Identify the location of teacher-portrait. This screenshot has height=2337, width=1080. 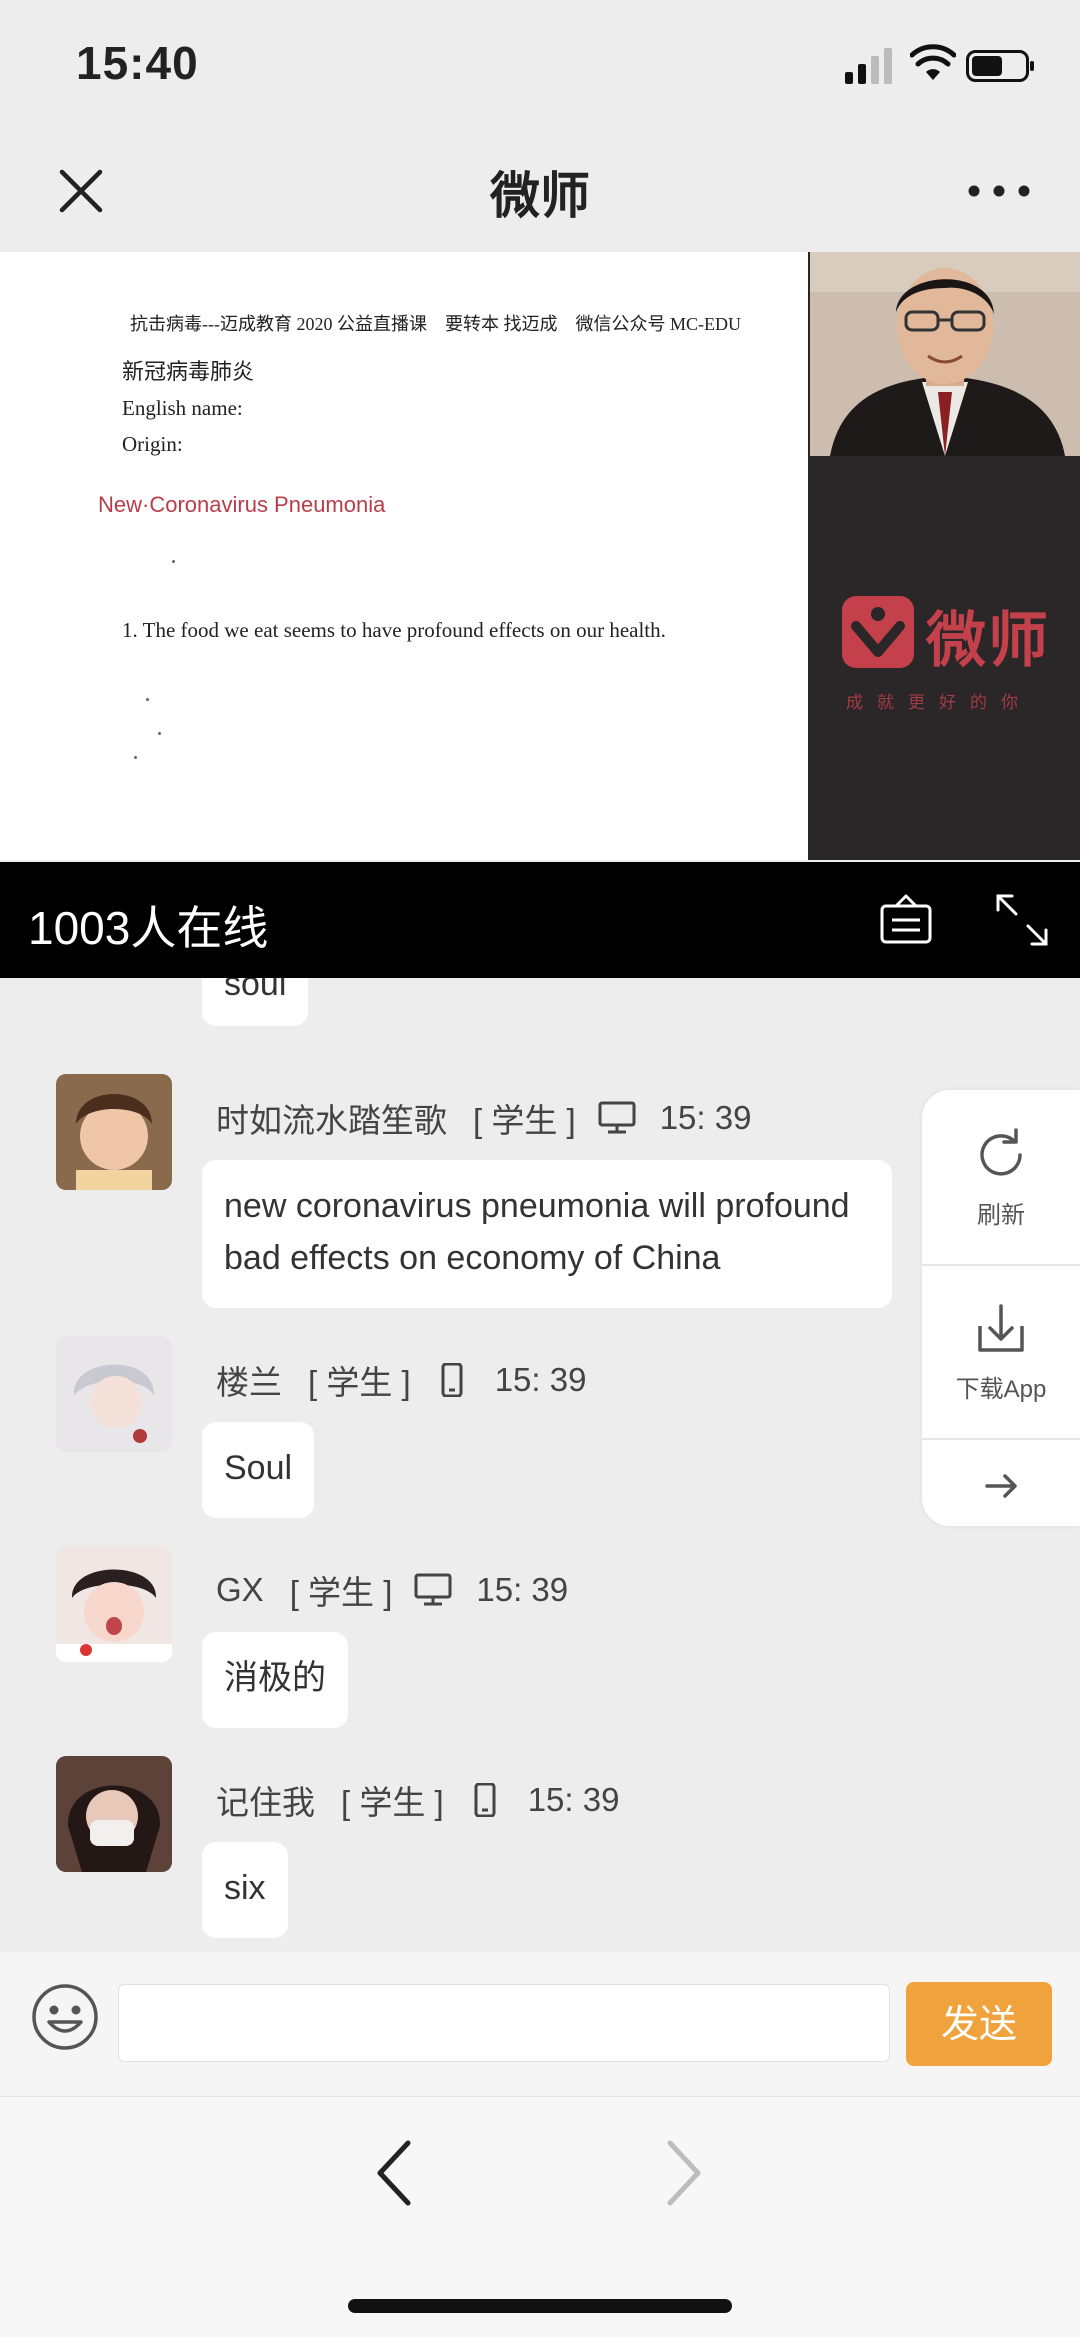
(945, 354).